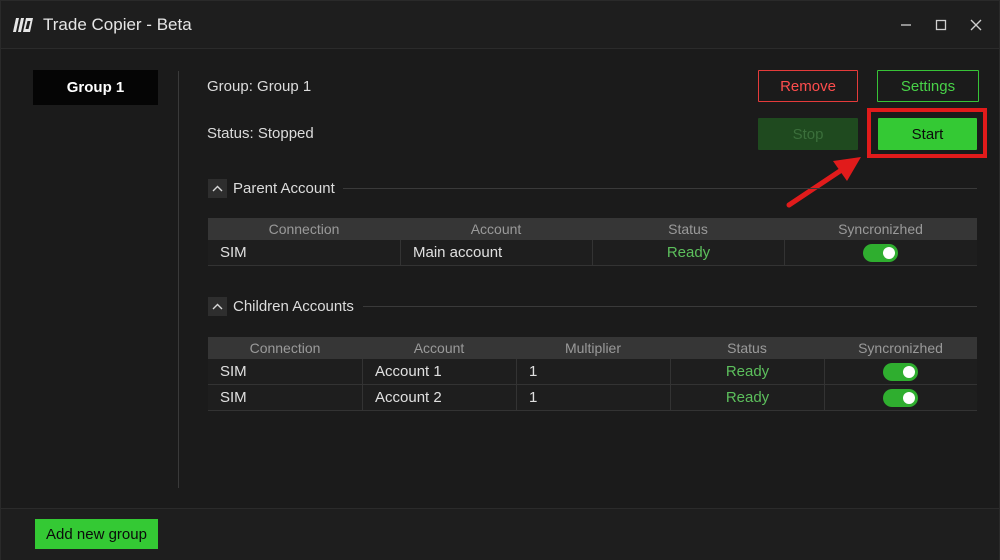  I want to click on status-label: Status: Stopped, so click(260, 133).